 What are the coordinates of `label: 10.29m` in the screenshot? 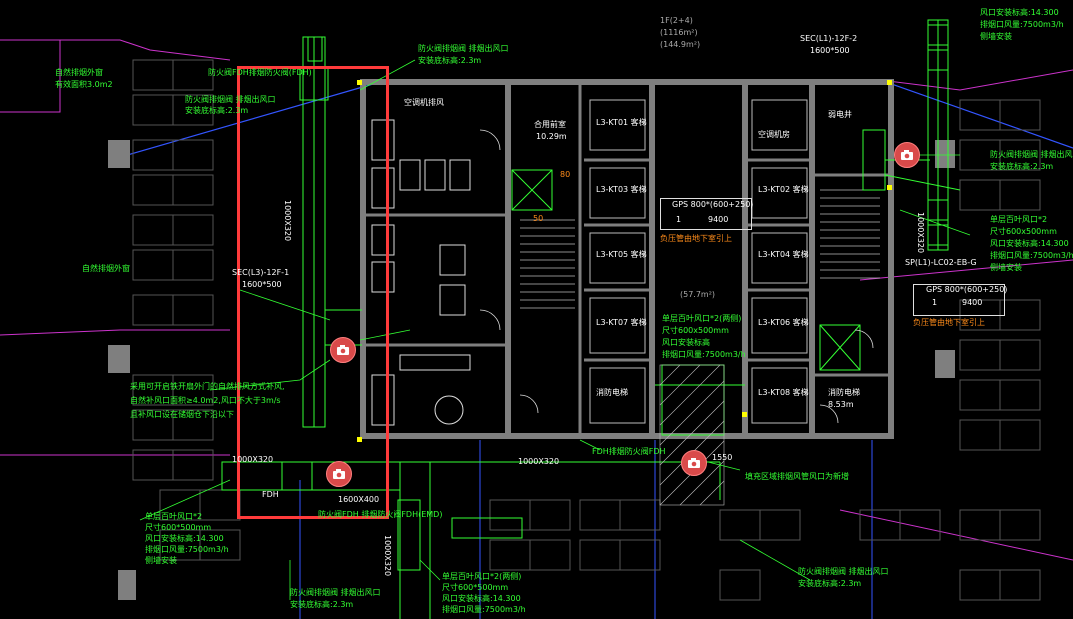 It's located at (551, 136).